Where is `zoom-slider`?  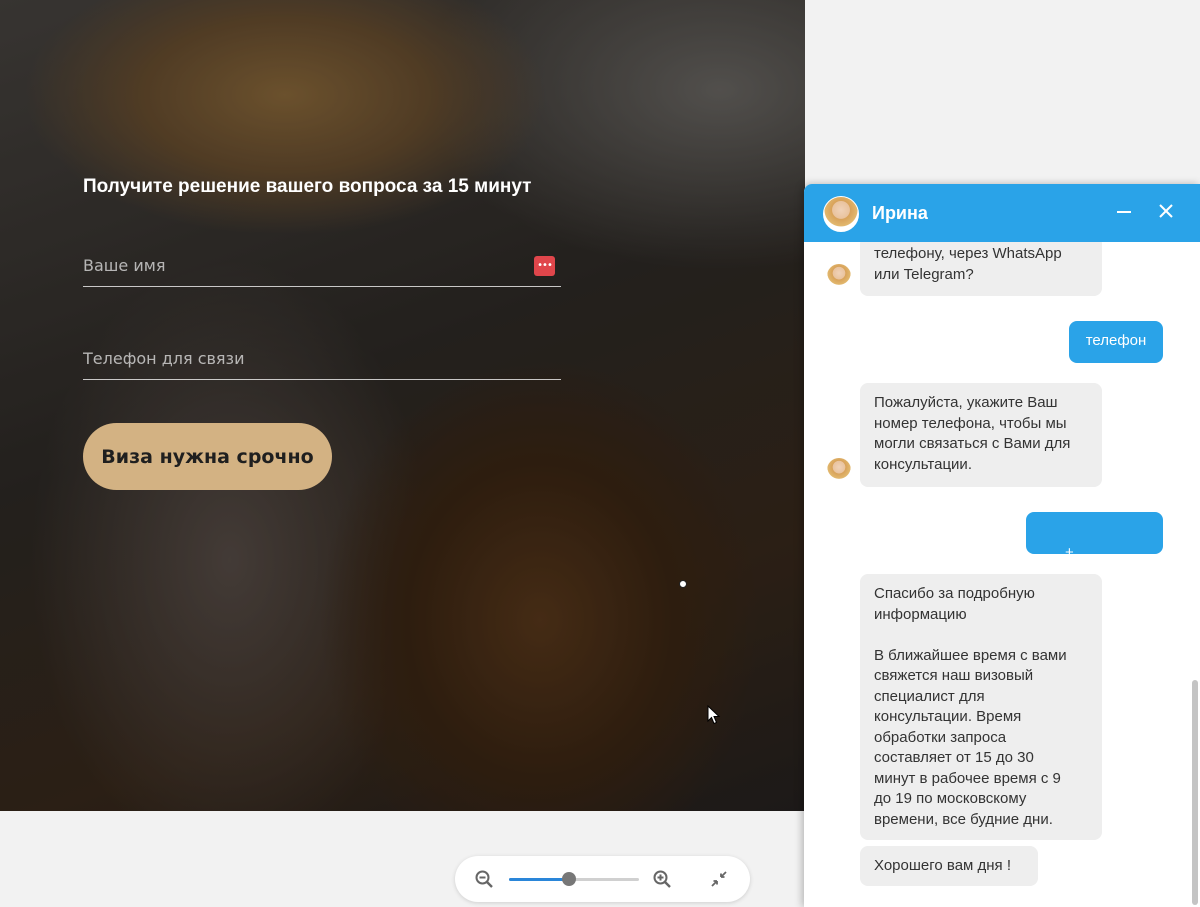 zoom-slider is located at coordinates (574, 879).